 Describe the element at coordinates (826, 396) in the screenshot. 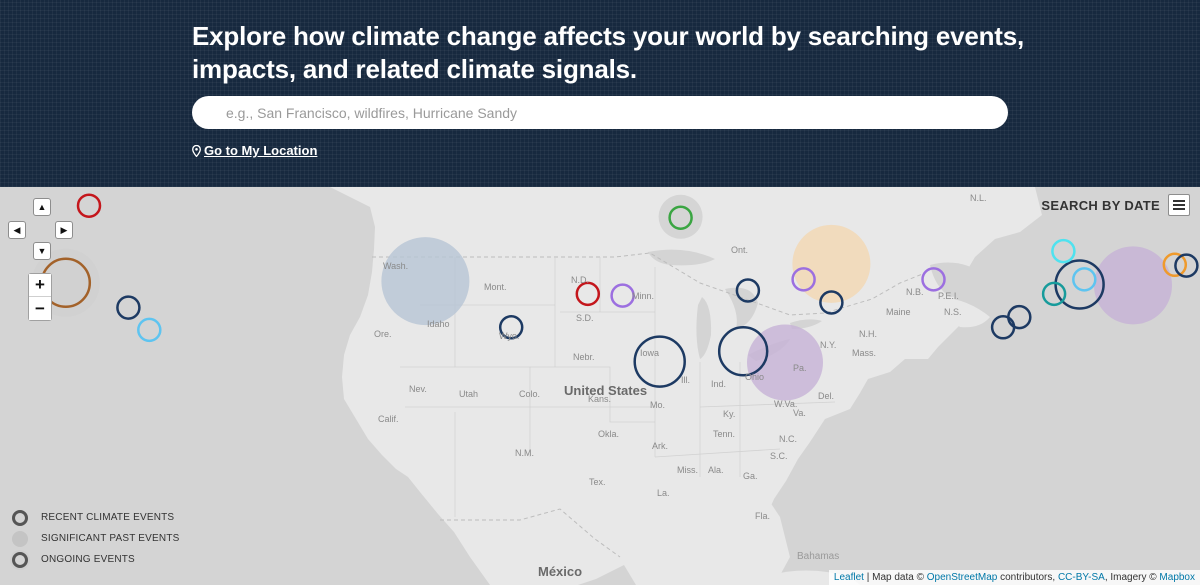

I see `state-label-del: Del.` at that location.